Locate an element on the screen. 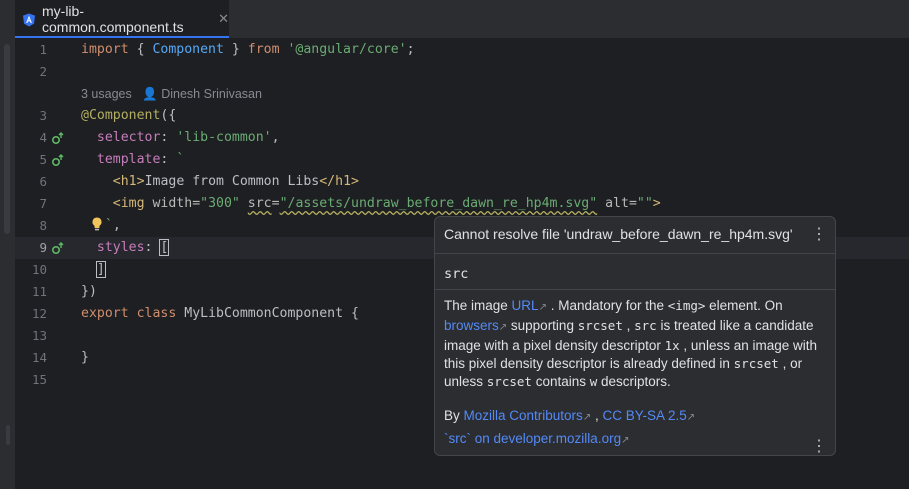 The width and height of the screenshot is (909, 489). mdn-link: `src` on developer.mozilla.org is located at coordinates (532, 438).